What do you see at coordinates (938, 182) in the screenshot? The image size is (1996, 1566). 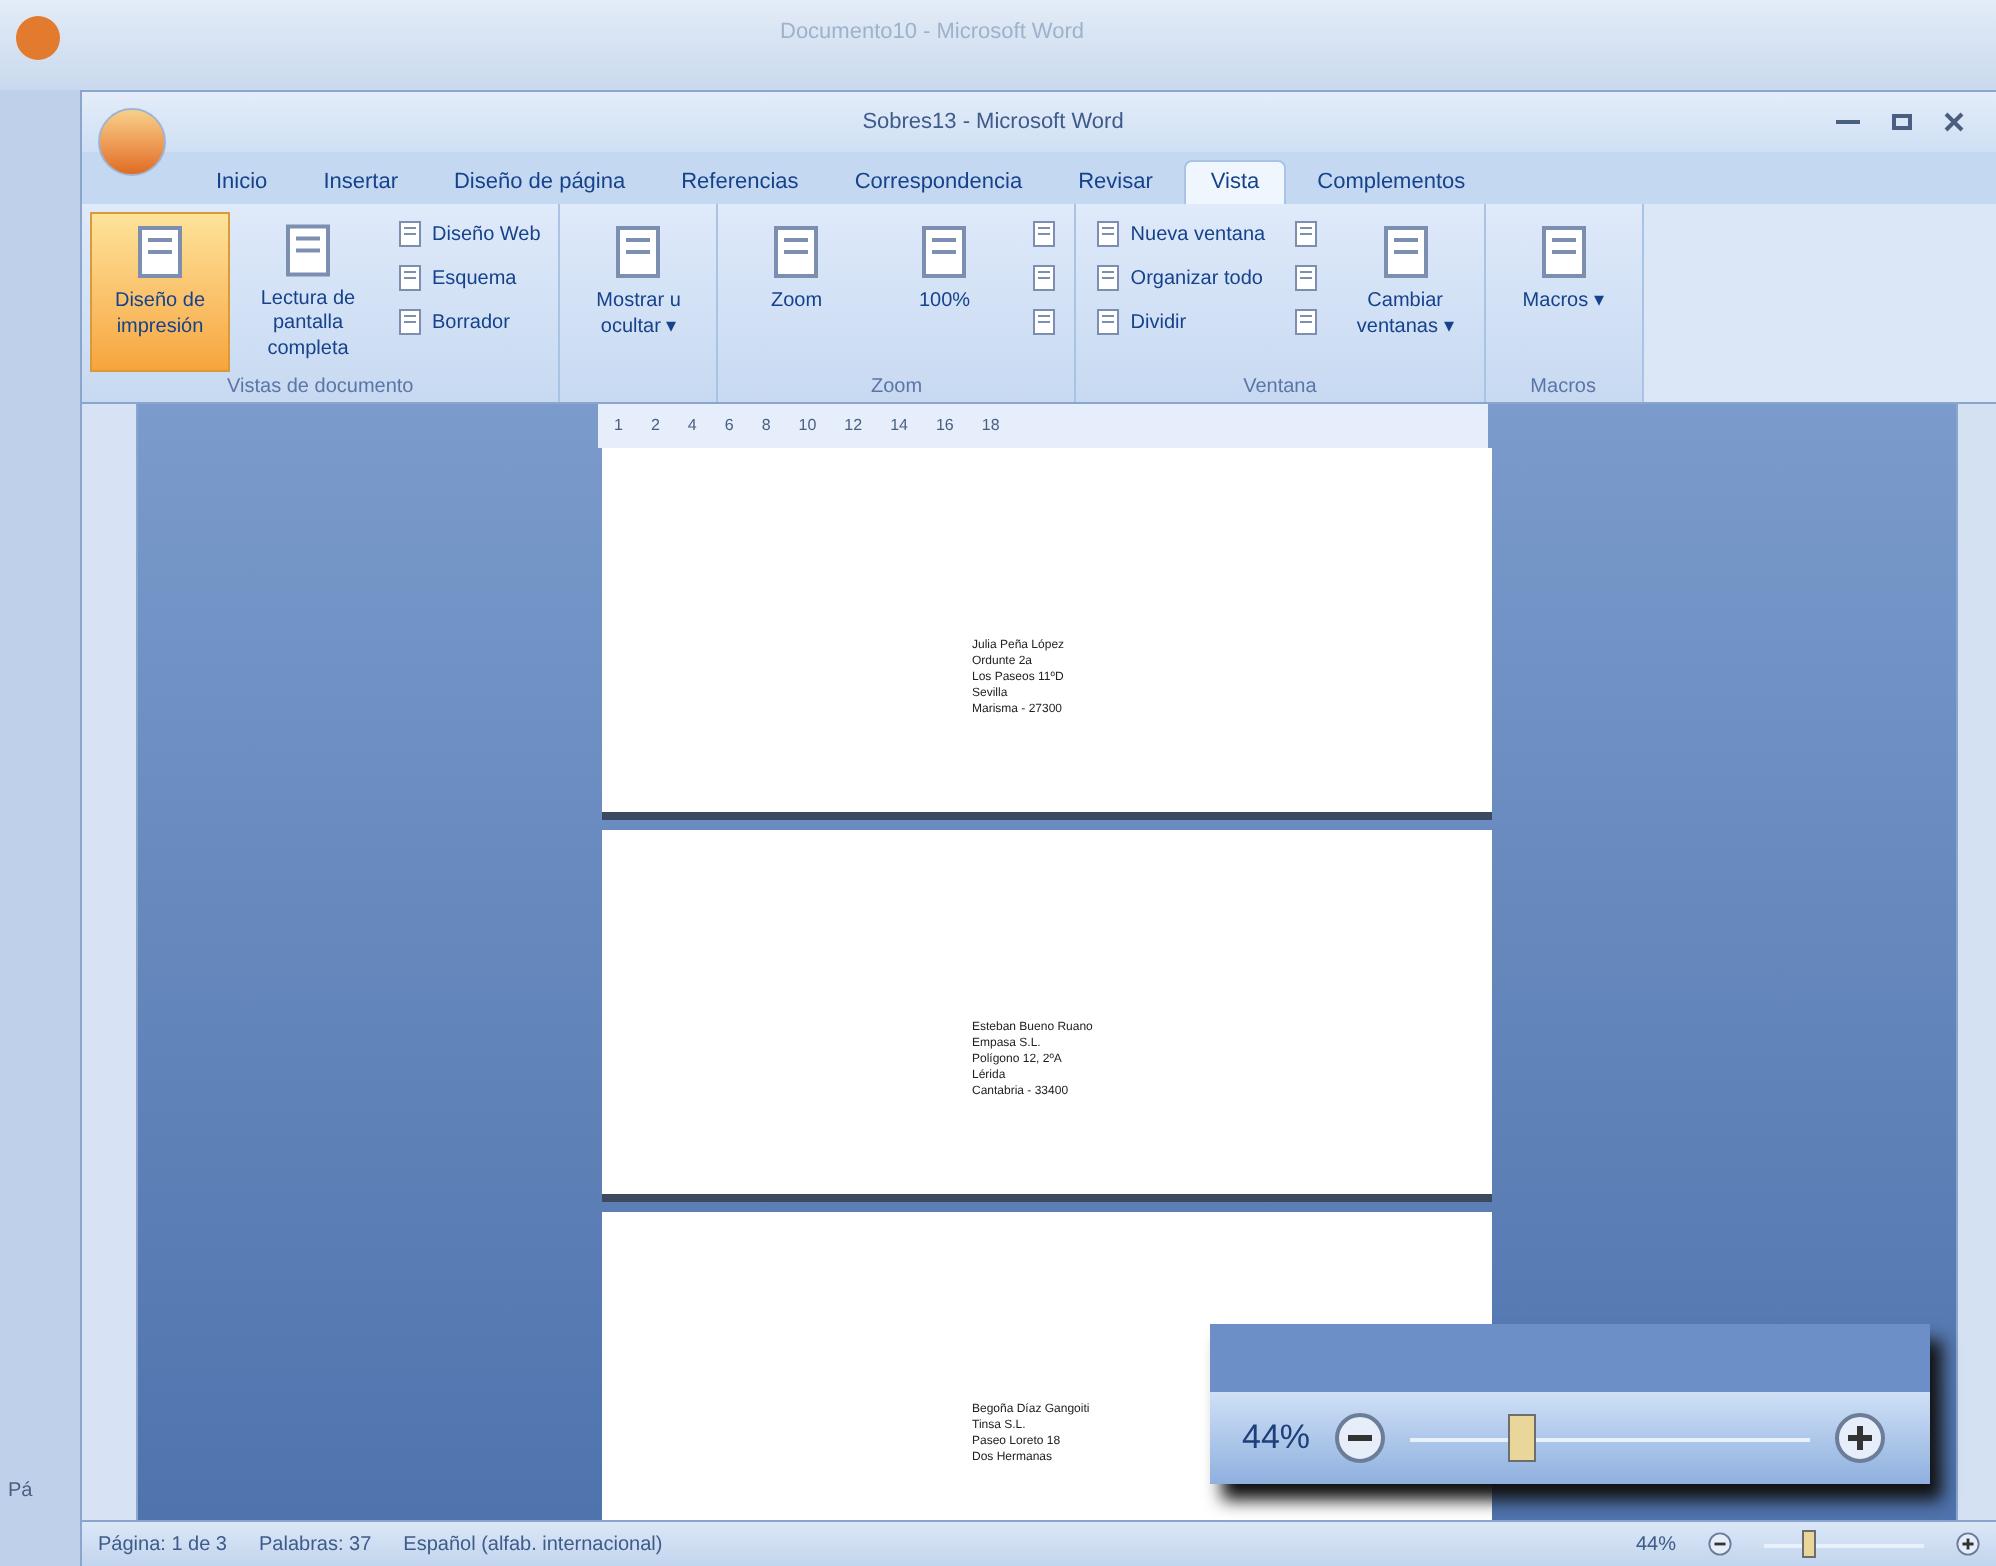 I see `ribbon-tab: Correspondencia` at bounding box center [938, 182].